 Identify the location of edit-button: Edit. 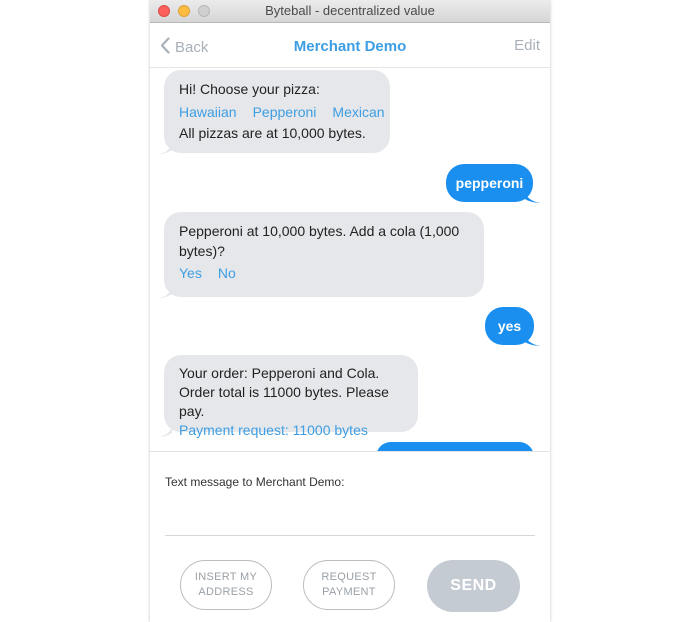
(527, 45).